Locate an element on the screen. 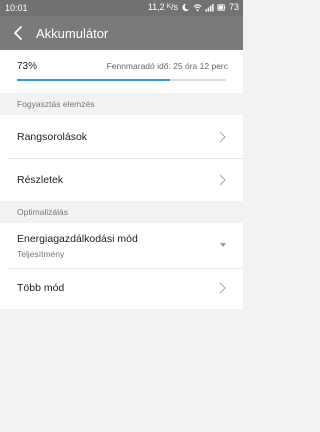 This screenshot has width=320, height=432. battery-summary: 73% Fennmaradó idő: 25 óra 12 perc is located at coordinates (121, 71).